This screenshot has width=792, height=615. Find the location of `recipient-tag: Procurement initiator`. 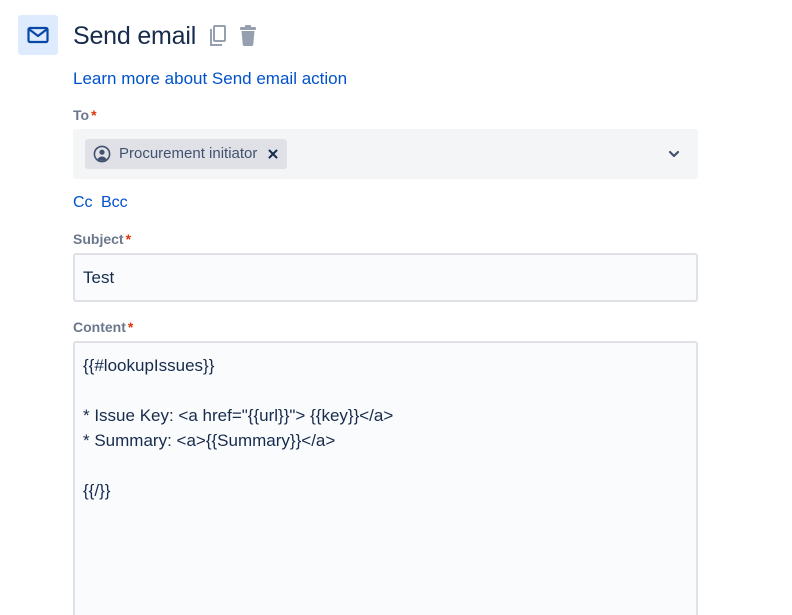

recipient-tag: Procurement initiator is located at coordinates (186, 154).